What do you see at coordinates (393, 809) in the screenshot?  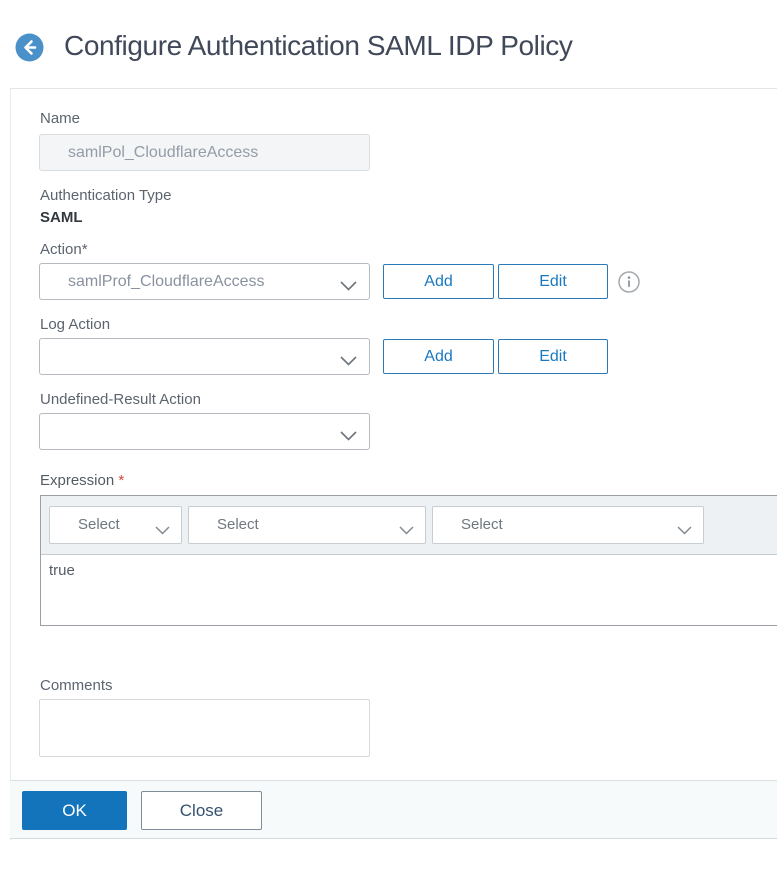 I see `dialog-footer: OK Close` at bounding box center [393, 809].